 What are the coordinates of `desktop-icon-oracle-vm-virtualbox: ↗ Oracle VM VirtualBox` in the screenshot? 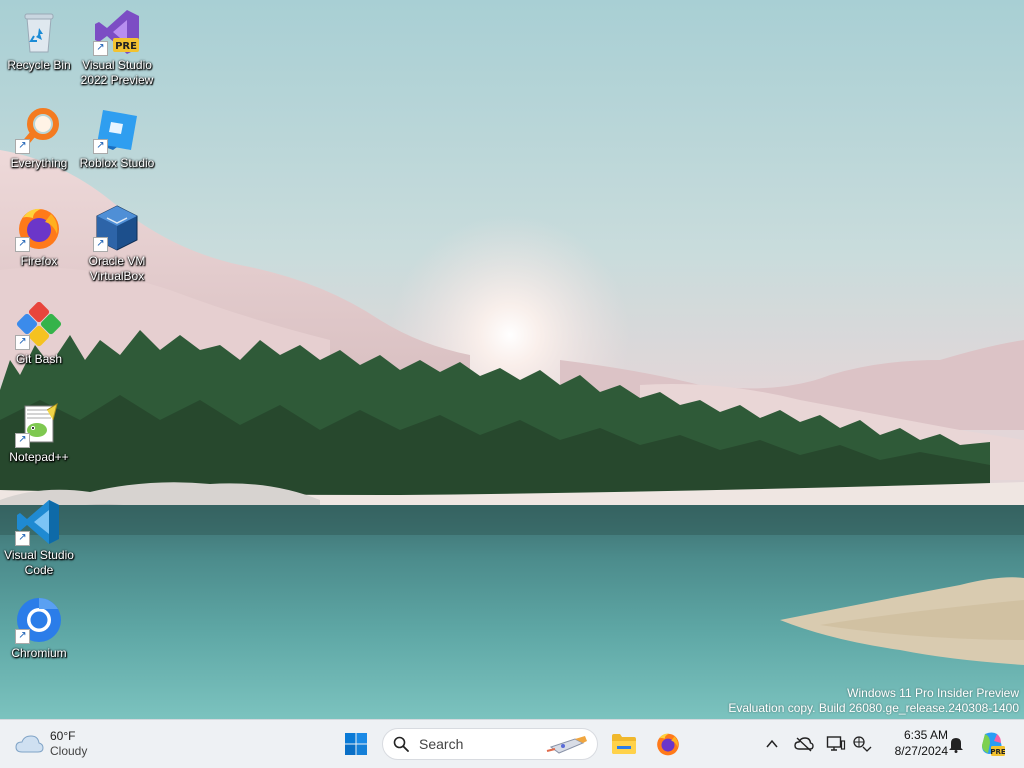 It's located at (117, 244).